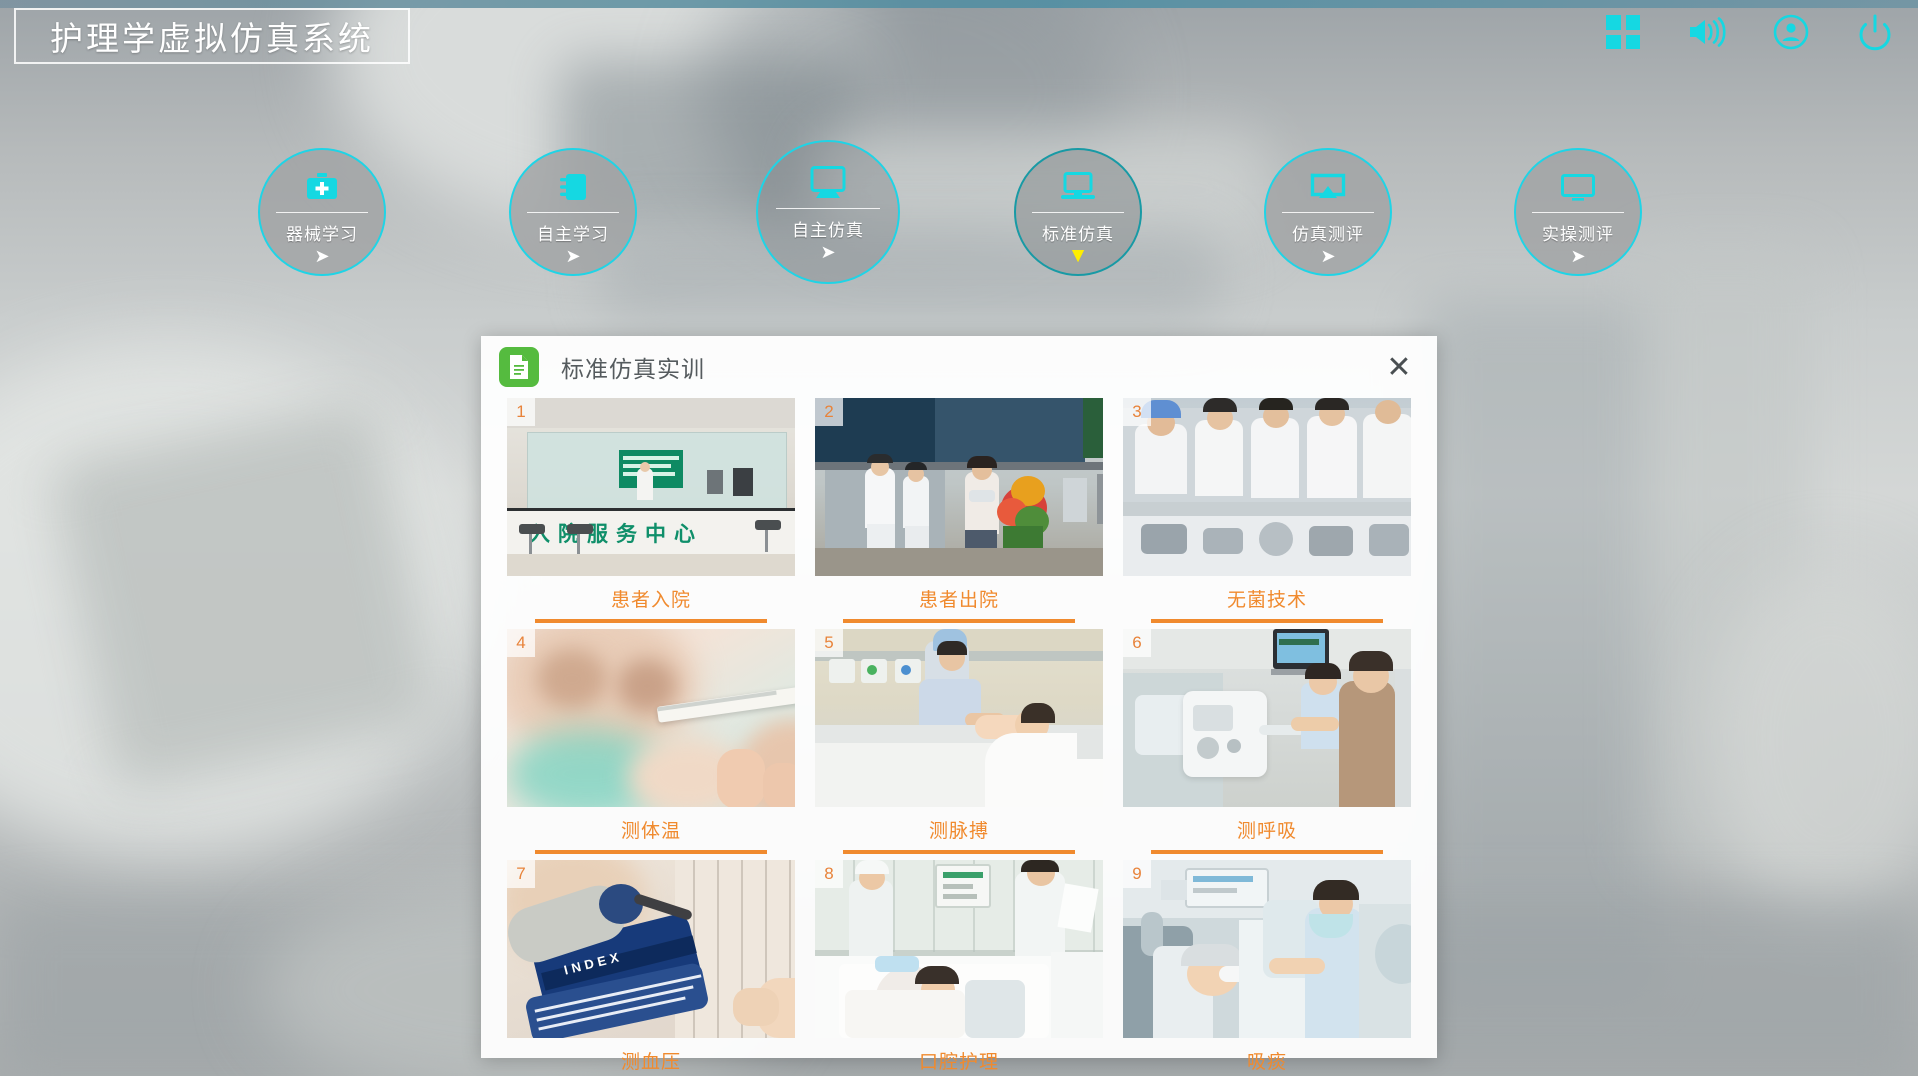  Describe the element at coordinates (1578, 235) in the screenshot. I see `nav-item-label: 实操测评` at that location.